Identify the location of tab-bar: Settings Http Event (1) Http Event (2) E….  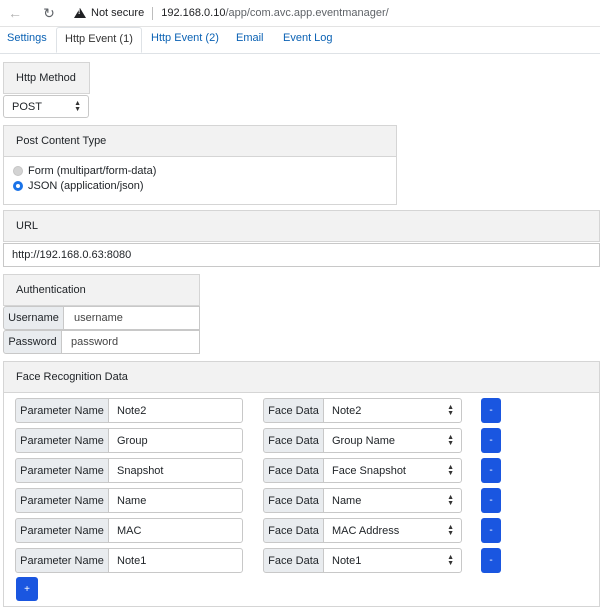
(300, 40).